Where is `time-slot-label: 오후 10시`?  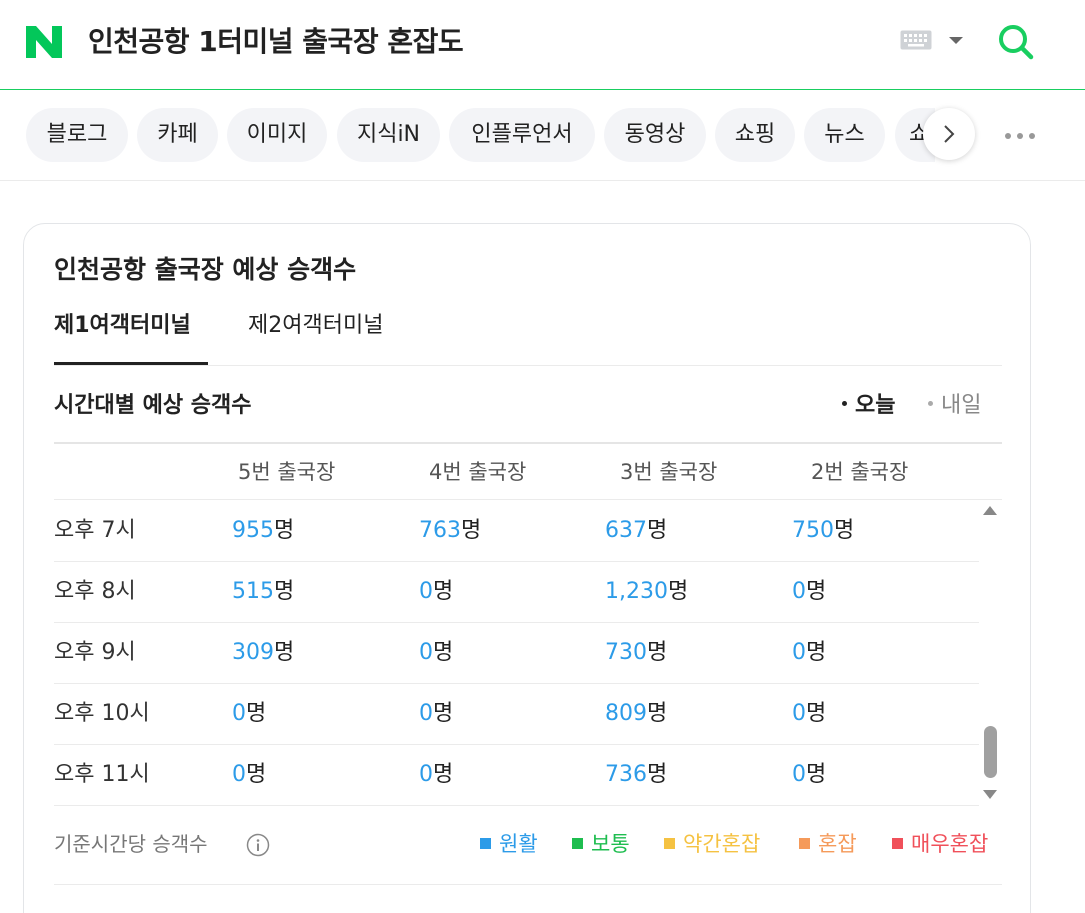
time-slot-label: 오후 10시 is located at coordinates (102, 713).